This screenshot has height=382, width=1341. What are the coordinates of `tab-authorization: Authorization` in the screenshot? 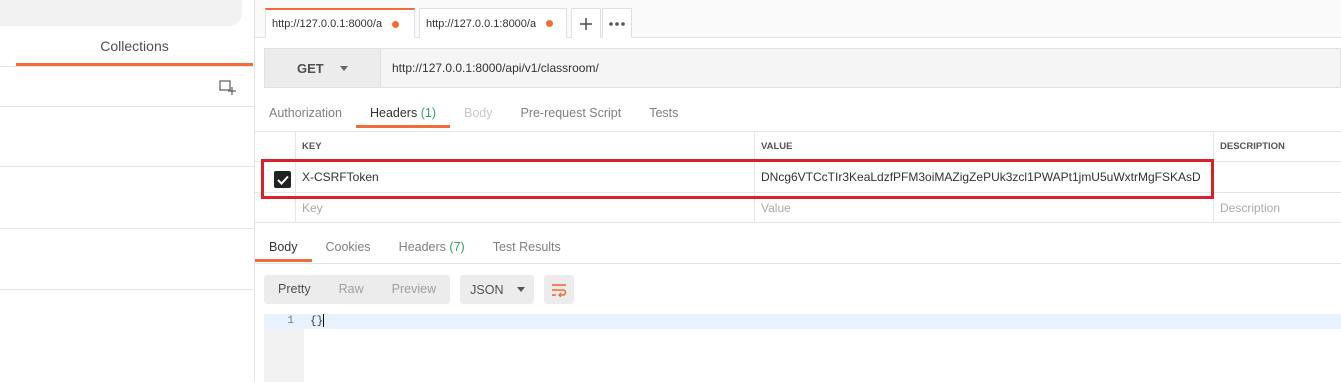 It's located at (305, 113).